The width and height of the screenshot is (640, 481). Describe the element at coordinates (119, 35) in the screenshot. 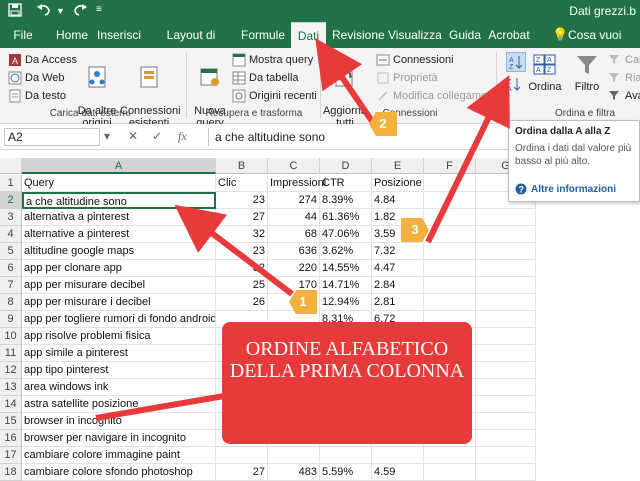

I see `tab-inserisci: Inserisci` at that location.